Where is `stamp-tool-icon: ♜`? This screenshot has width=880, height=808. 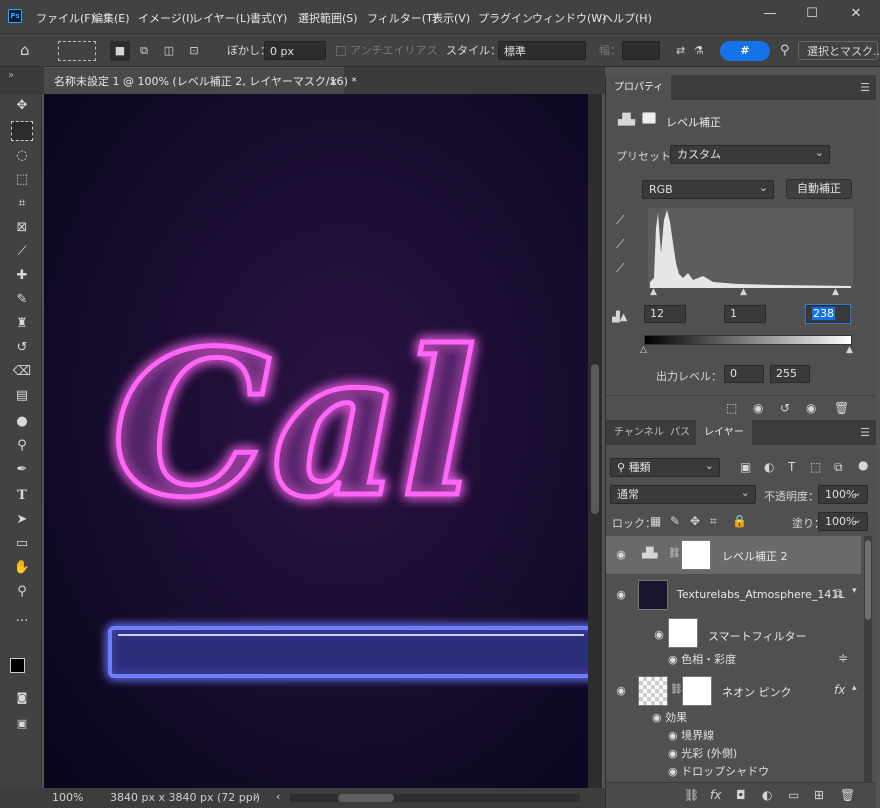 stamp-tool-icon: ♜ is located at coordinates (22, 324).